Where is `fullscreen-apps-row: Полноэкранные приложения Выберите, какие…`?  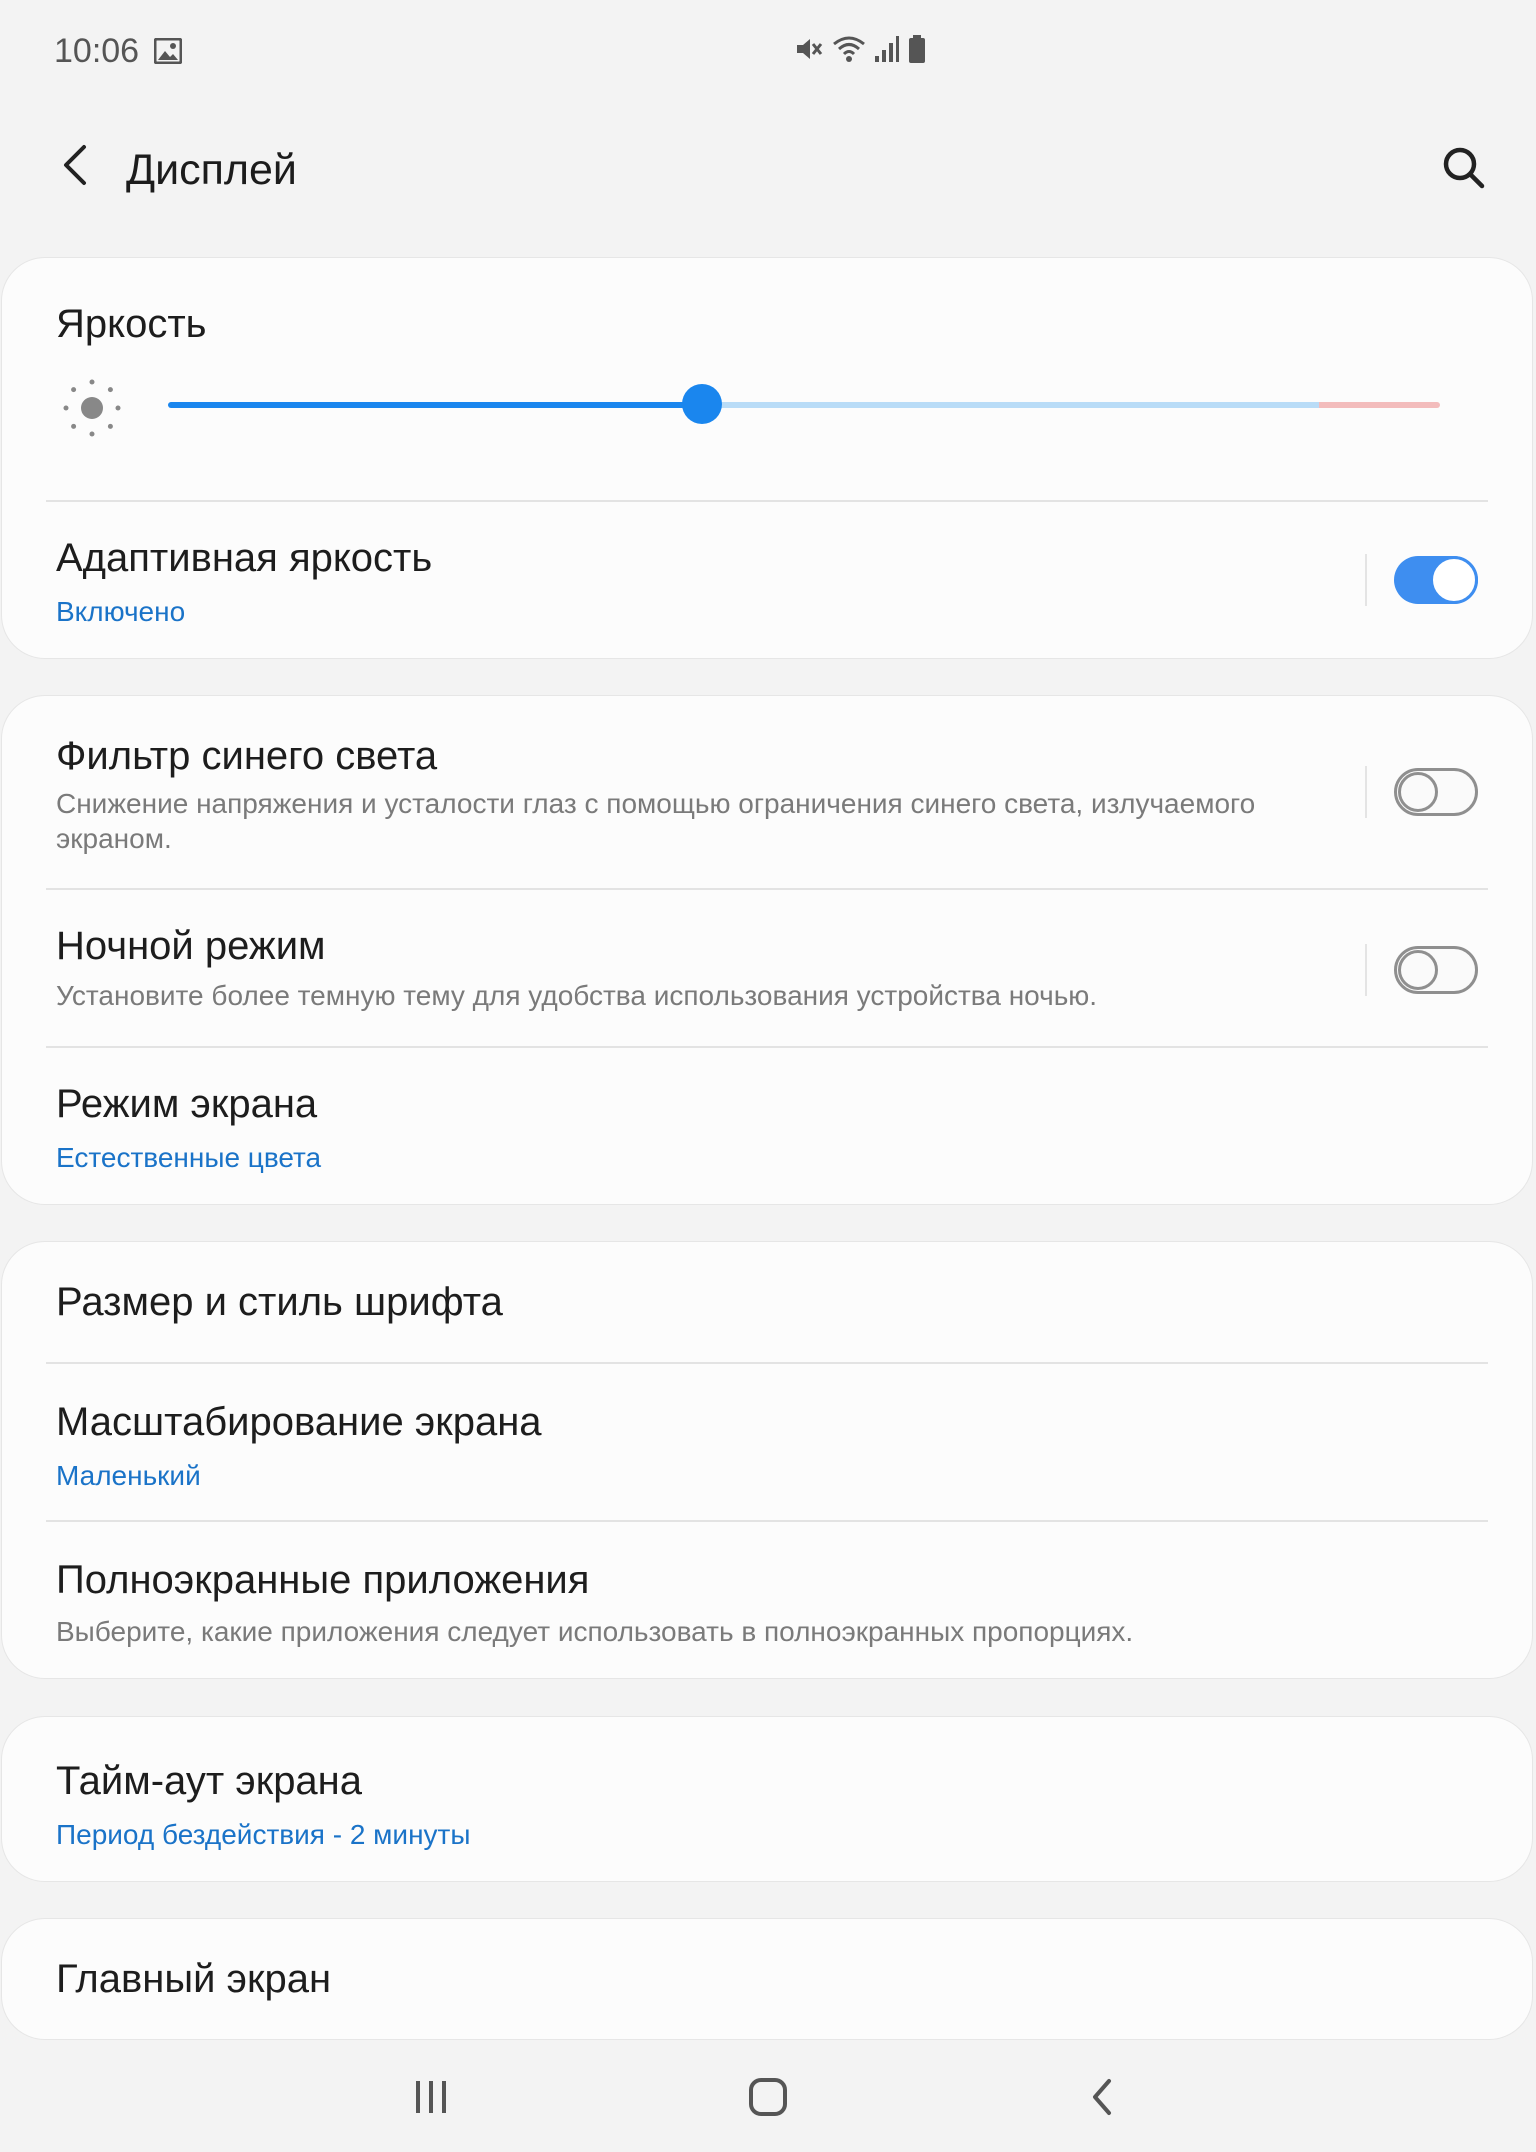 fullscreen-apps-row: Полноэкранные приложения Выберите, какие… is located at coordinates (767, 1600).